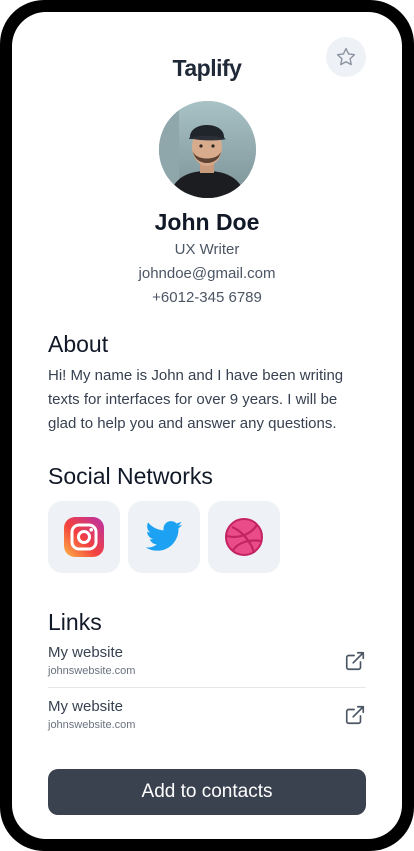 This screenshot has height=851, width=414. Describe the element at coordinates (207, 149) in the screenshot. I see `avatar` at that location.